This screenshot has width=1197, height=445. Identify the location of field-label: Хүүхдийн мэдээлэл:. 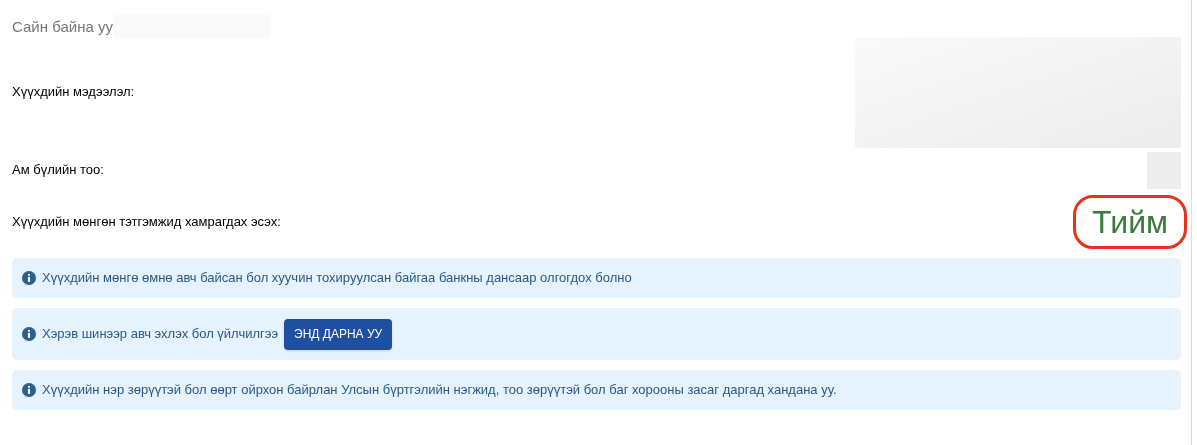
(73, 92).